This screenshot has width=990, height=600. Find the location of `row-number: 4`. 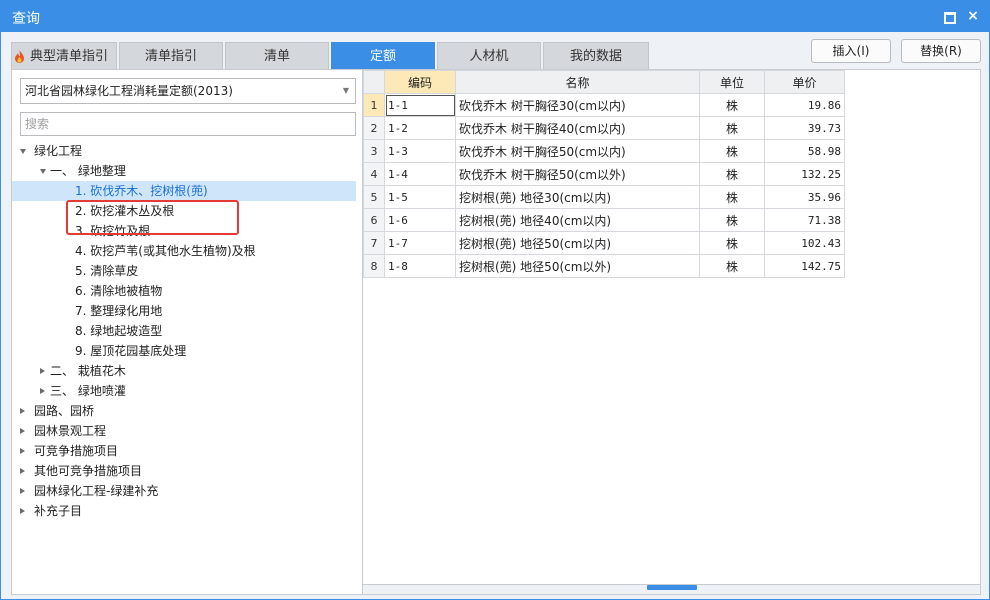

row-number: 4 is located at coordinates (374, 174).